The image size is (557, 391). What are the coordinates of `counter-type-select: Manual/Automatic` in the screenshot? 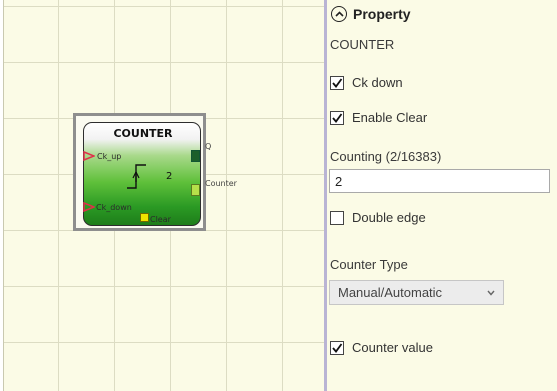 It's located at (416, 292).